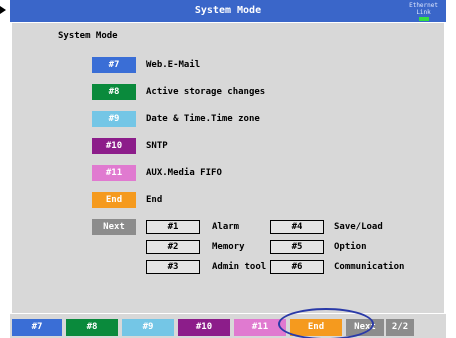 This screenshot has width=456, height=338. I want to click on next-item-label-save-load: Save/Load, so click(358, 227).